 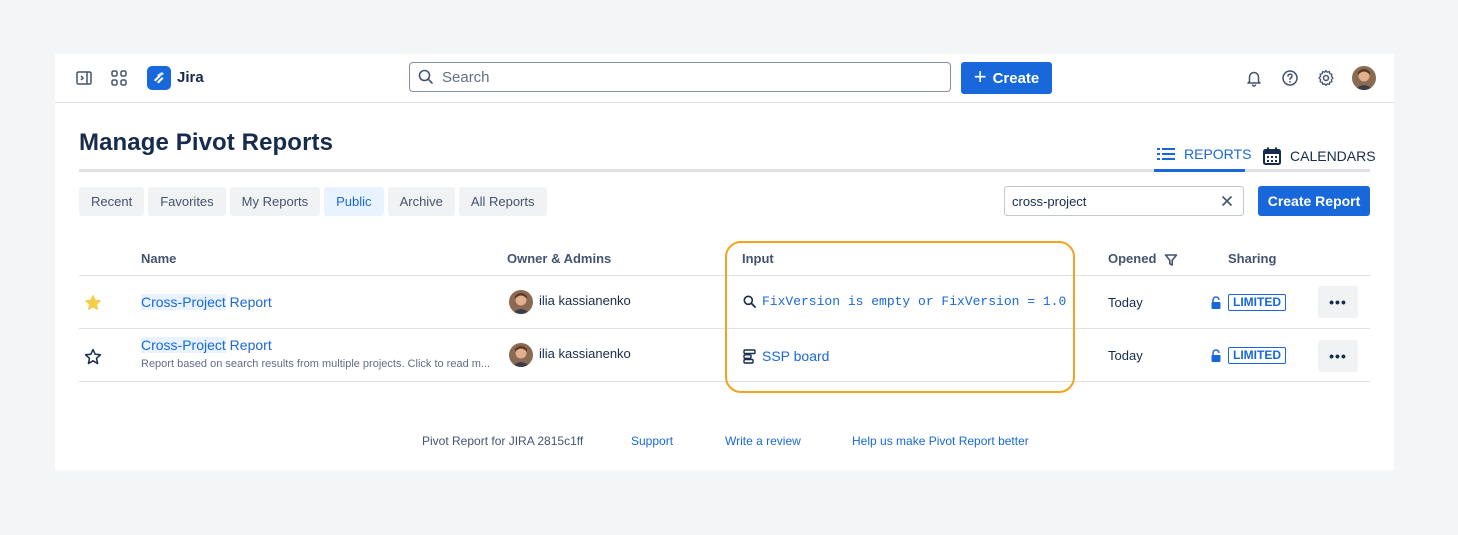 What do you see at coordinates (93, 303) in the screenshot?
I see `favorite-star-filled-icon` at bounding box center [93, 303].